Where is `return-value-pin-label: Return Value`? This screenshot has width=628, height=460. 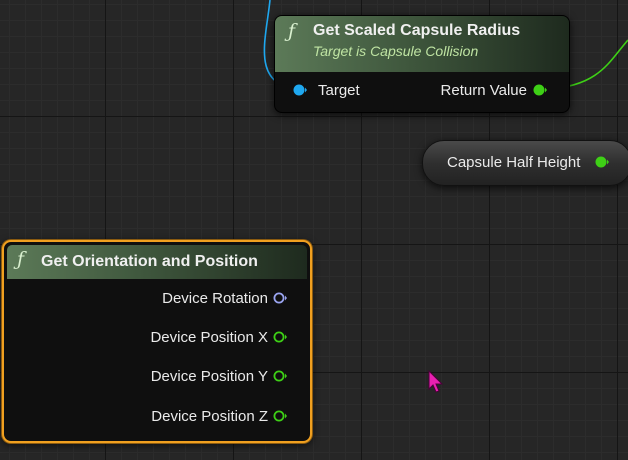 return-value-pin-label: Return Value is located at coordinates (483, 90).